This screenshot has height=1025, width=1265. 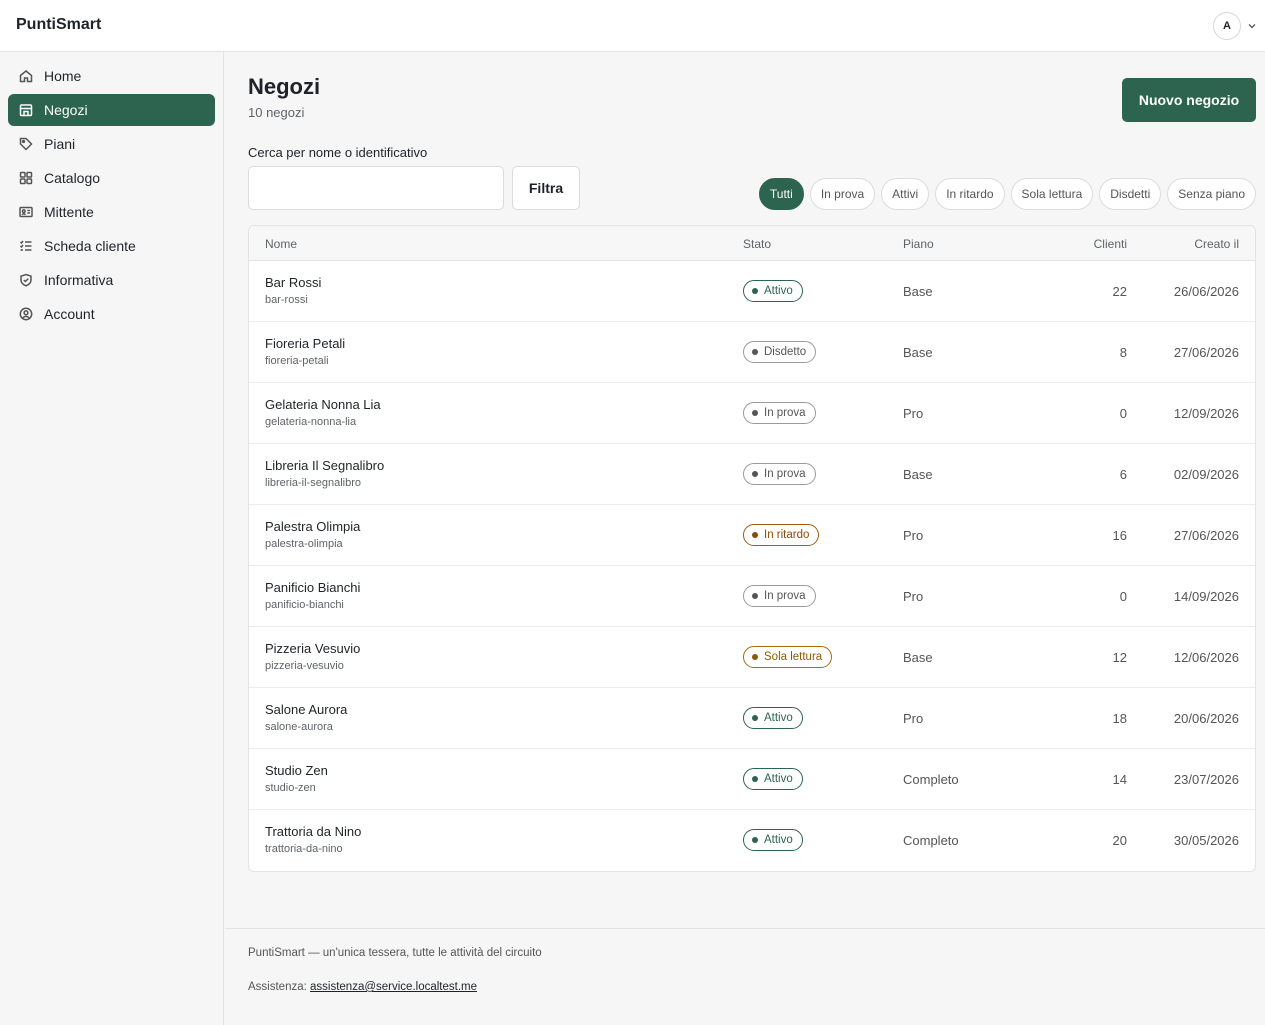 I want to click on sidebar-item-negozi: Negozi, so click(x=111, y=110).